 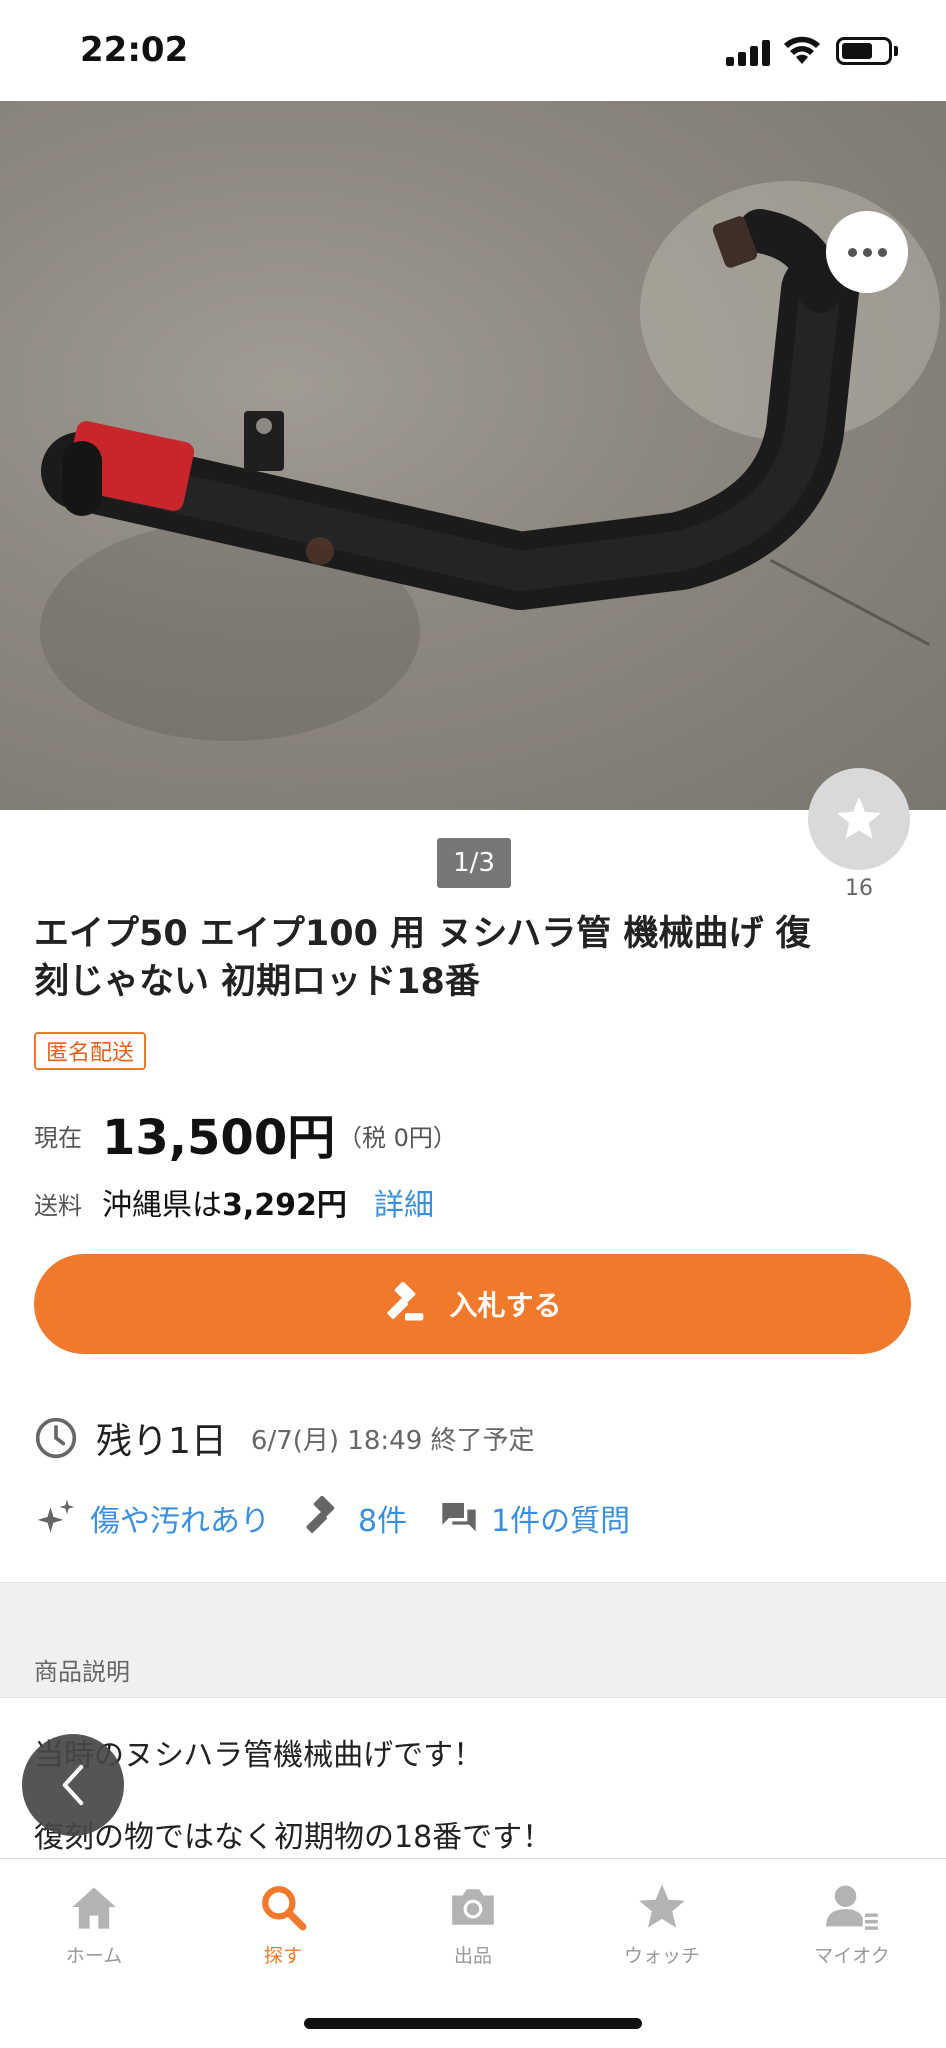 I want to click on more-options-button, so click(x=867, y=252).